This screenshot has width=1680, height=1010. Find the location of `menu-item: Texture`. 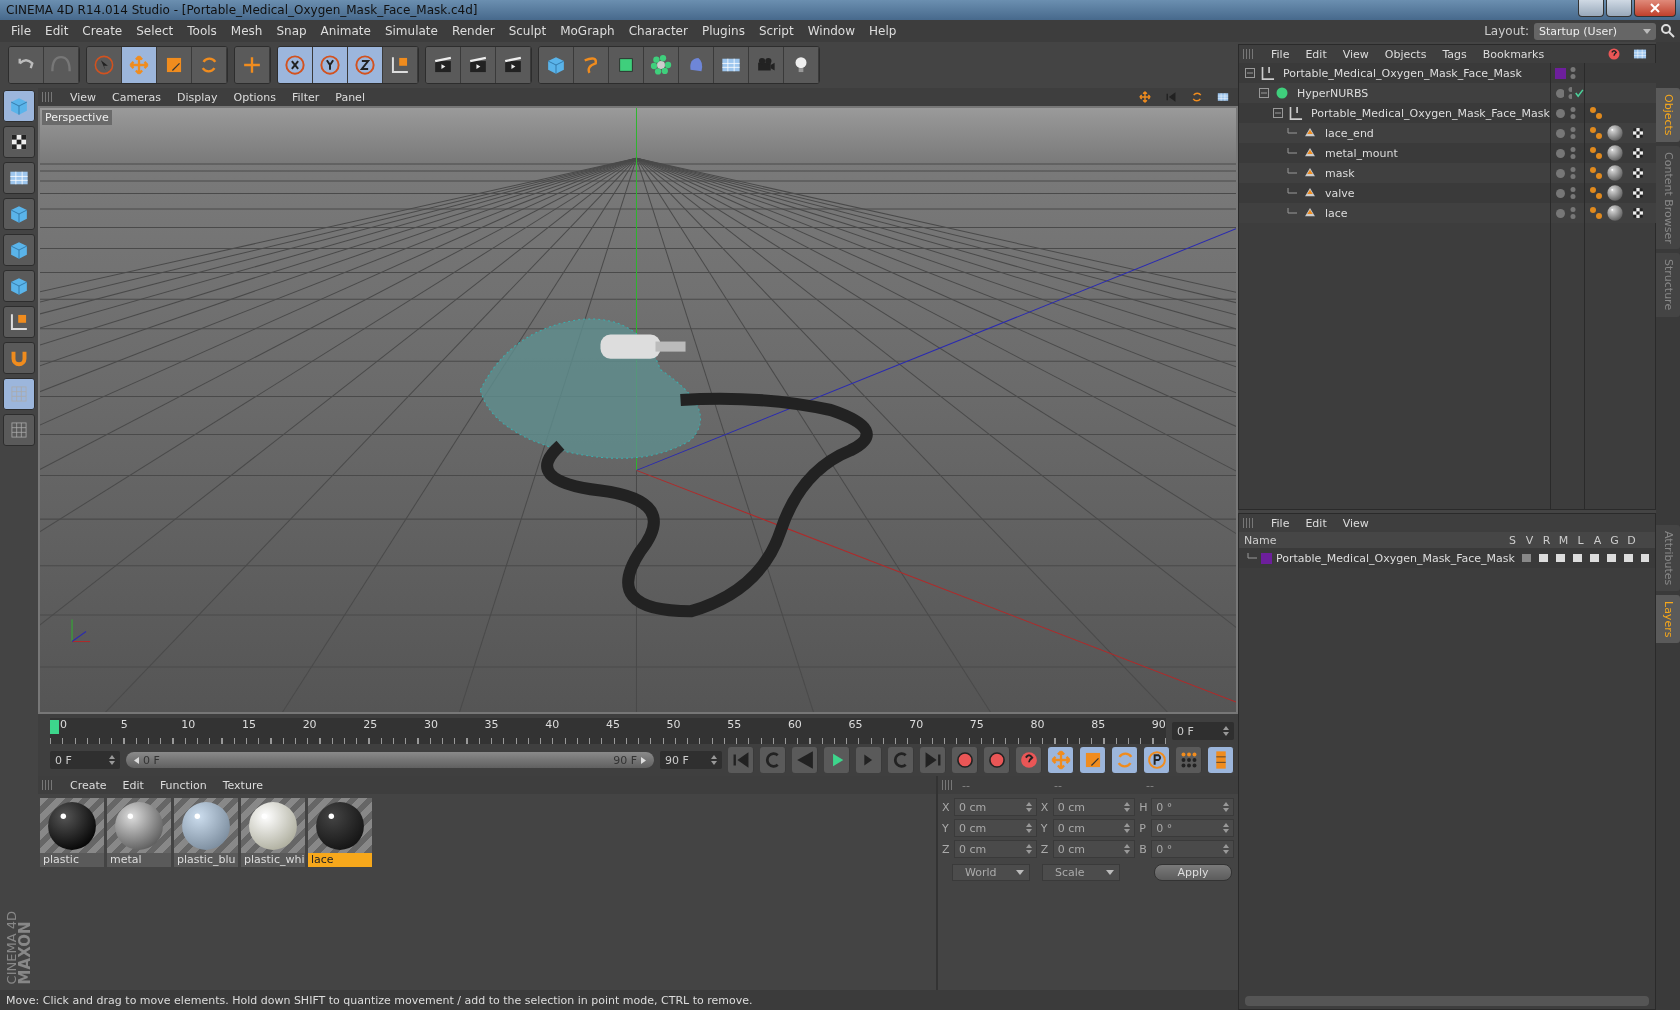

menu-item: Texture is located at coordinates (242, 785).